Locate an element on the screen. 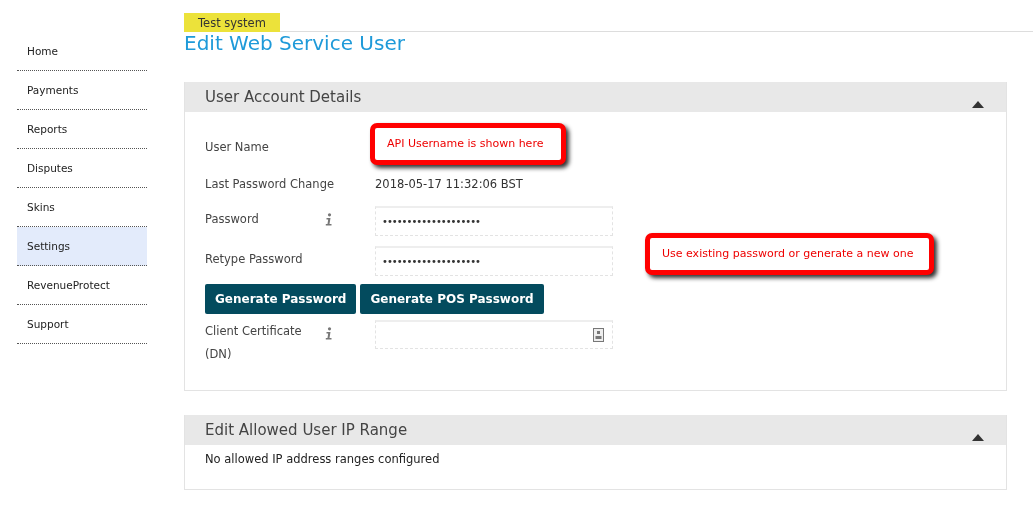 Image resolution: width=1033 pixels, height=505 pixels. empty-message: No allowed IP address ranges configured is located at coordinates (322, 459).